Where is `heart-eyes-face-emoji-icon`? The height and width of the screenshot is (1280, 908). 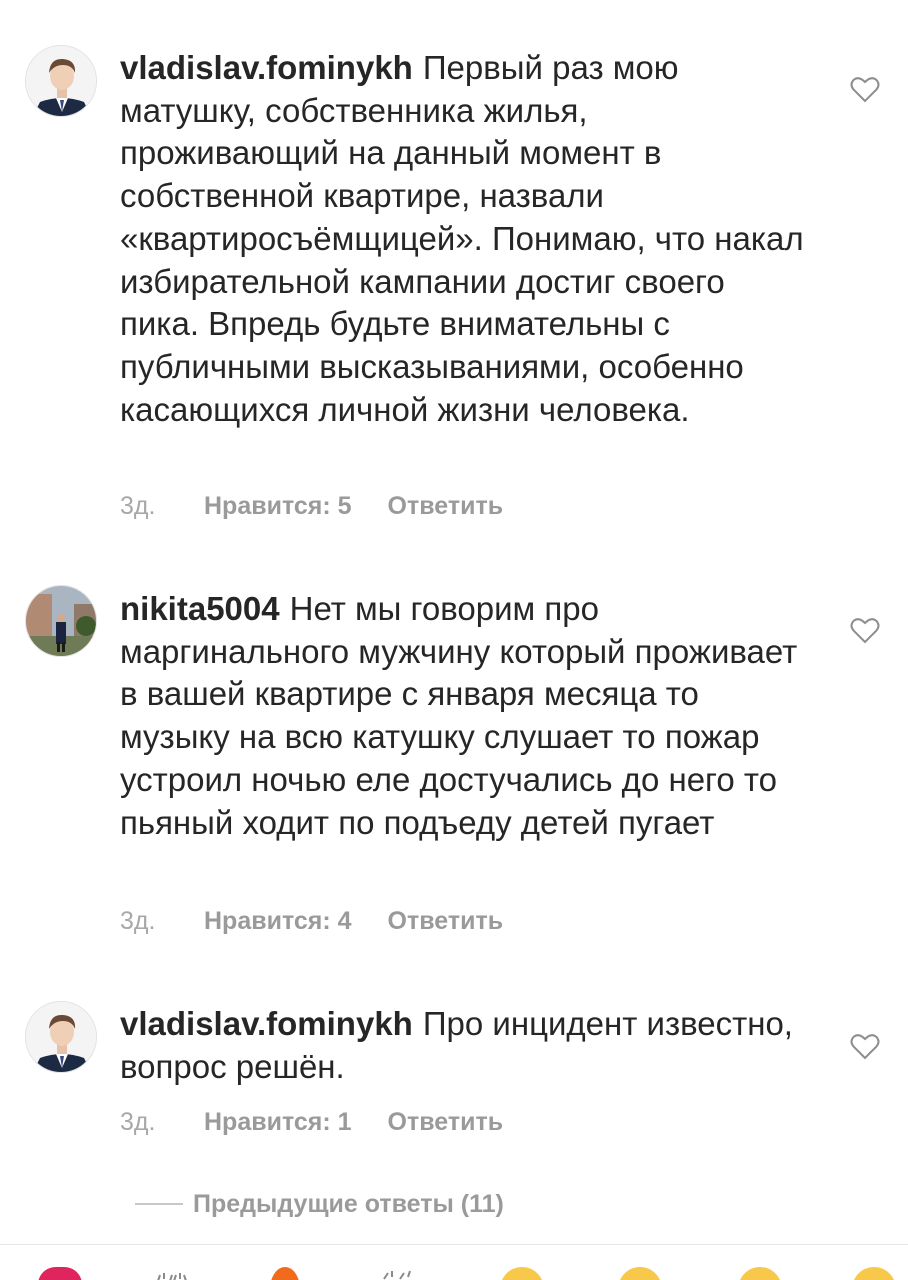
heart-eyes-face-emoji-icon is located at coordinates (640, 1273).